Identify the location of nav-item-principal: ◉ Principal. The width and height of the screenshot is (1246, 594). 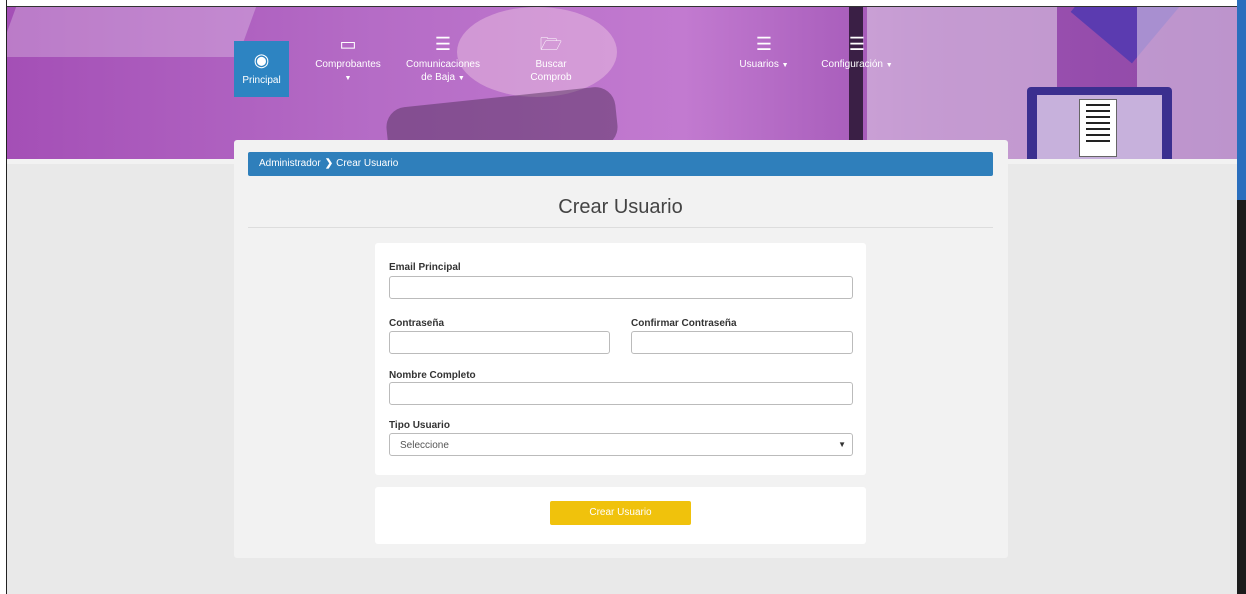
(261, 69).